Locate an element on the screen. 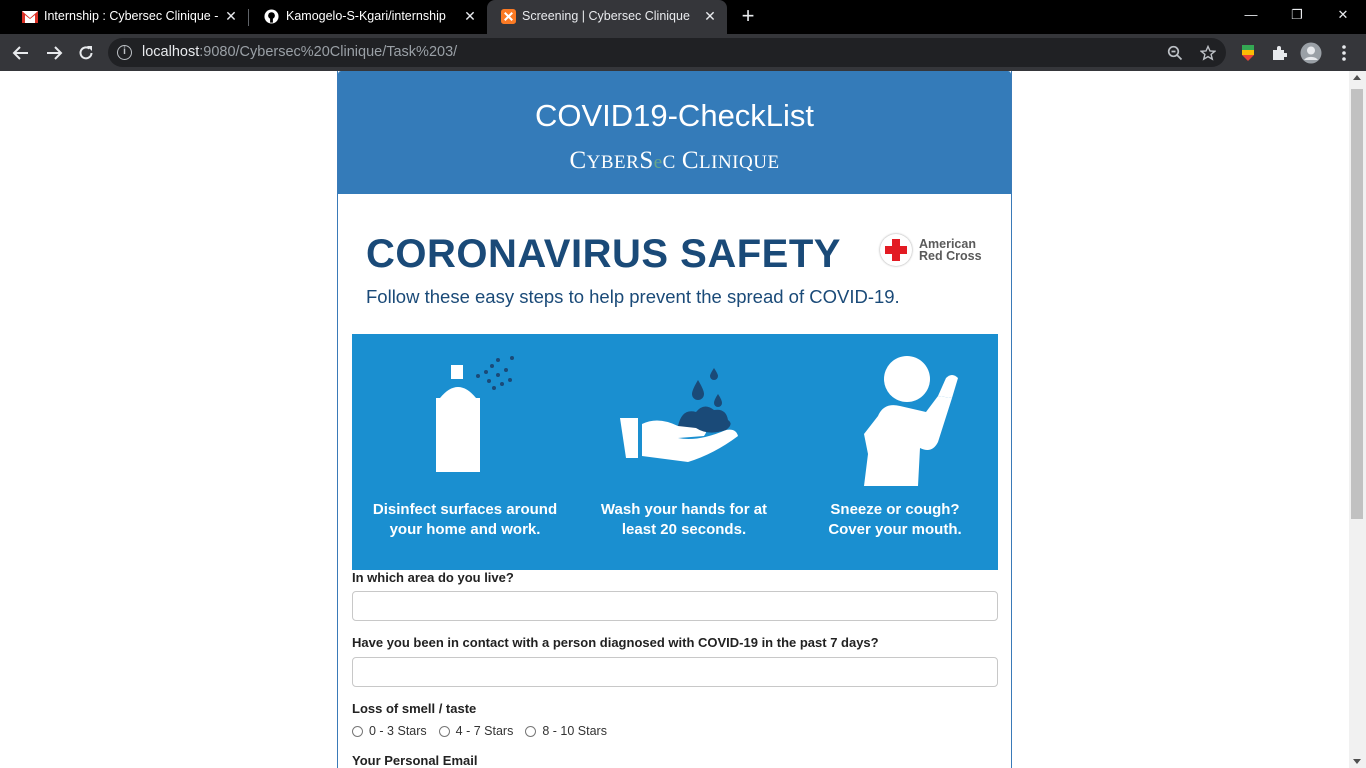 This screenshot has width=1366, height=768. caption-line: Cover your mouth. is located at coordinates (895, 529).